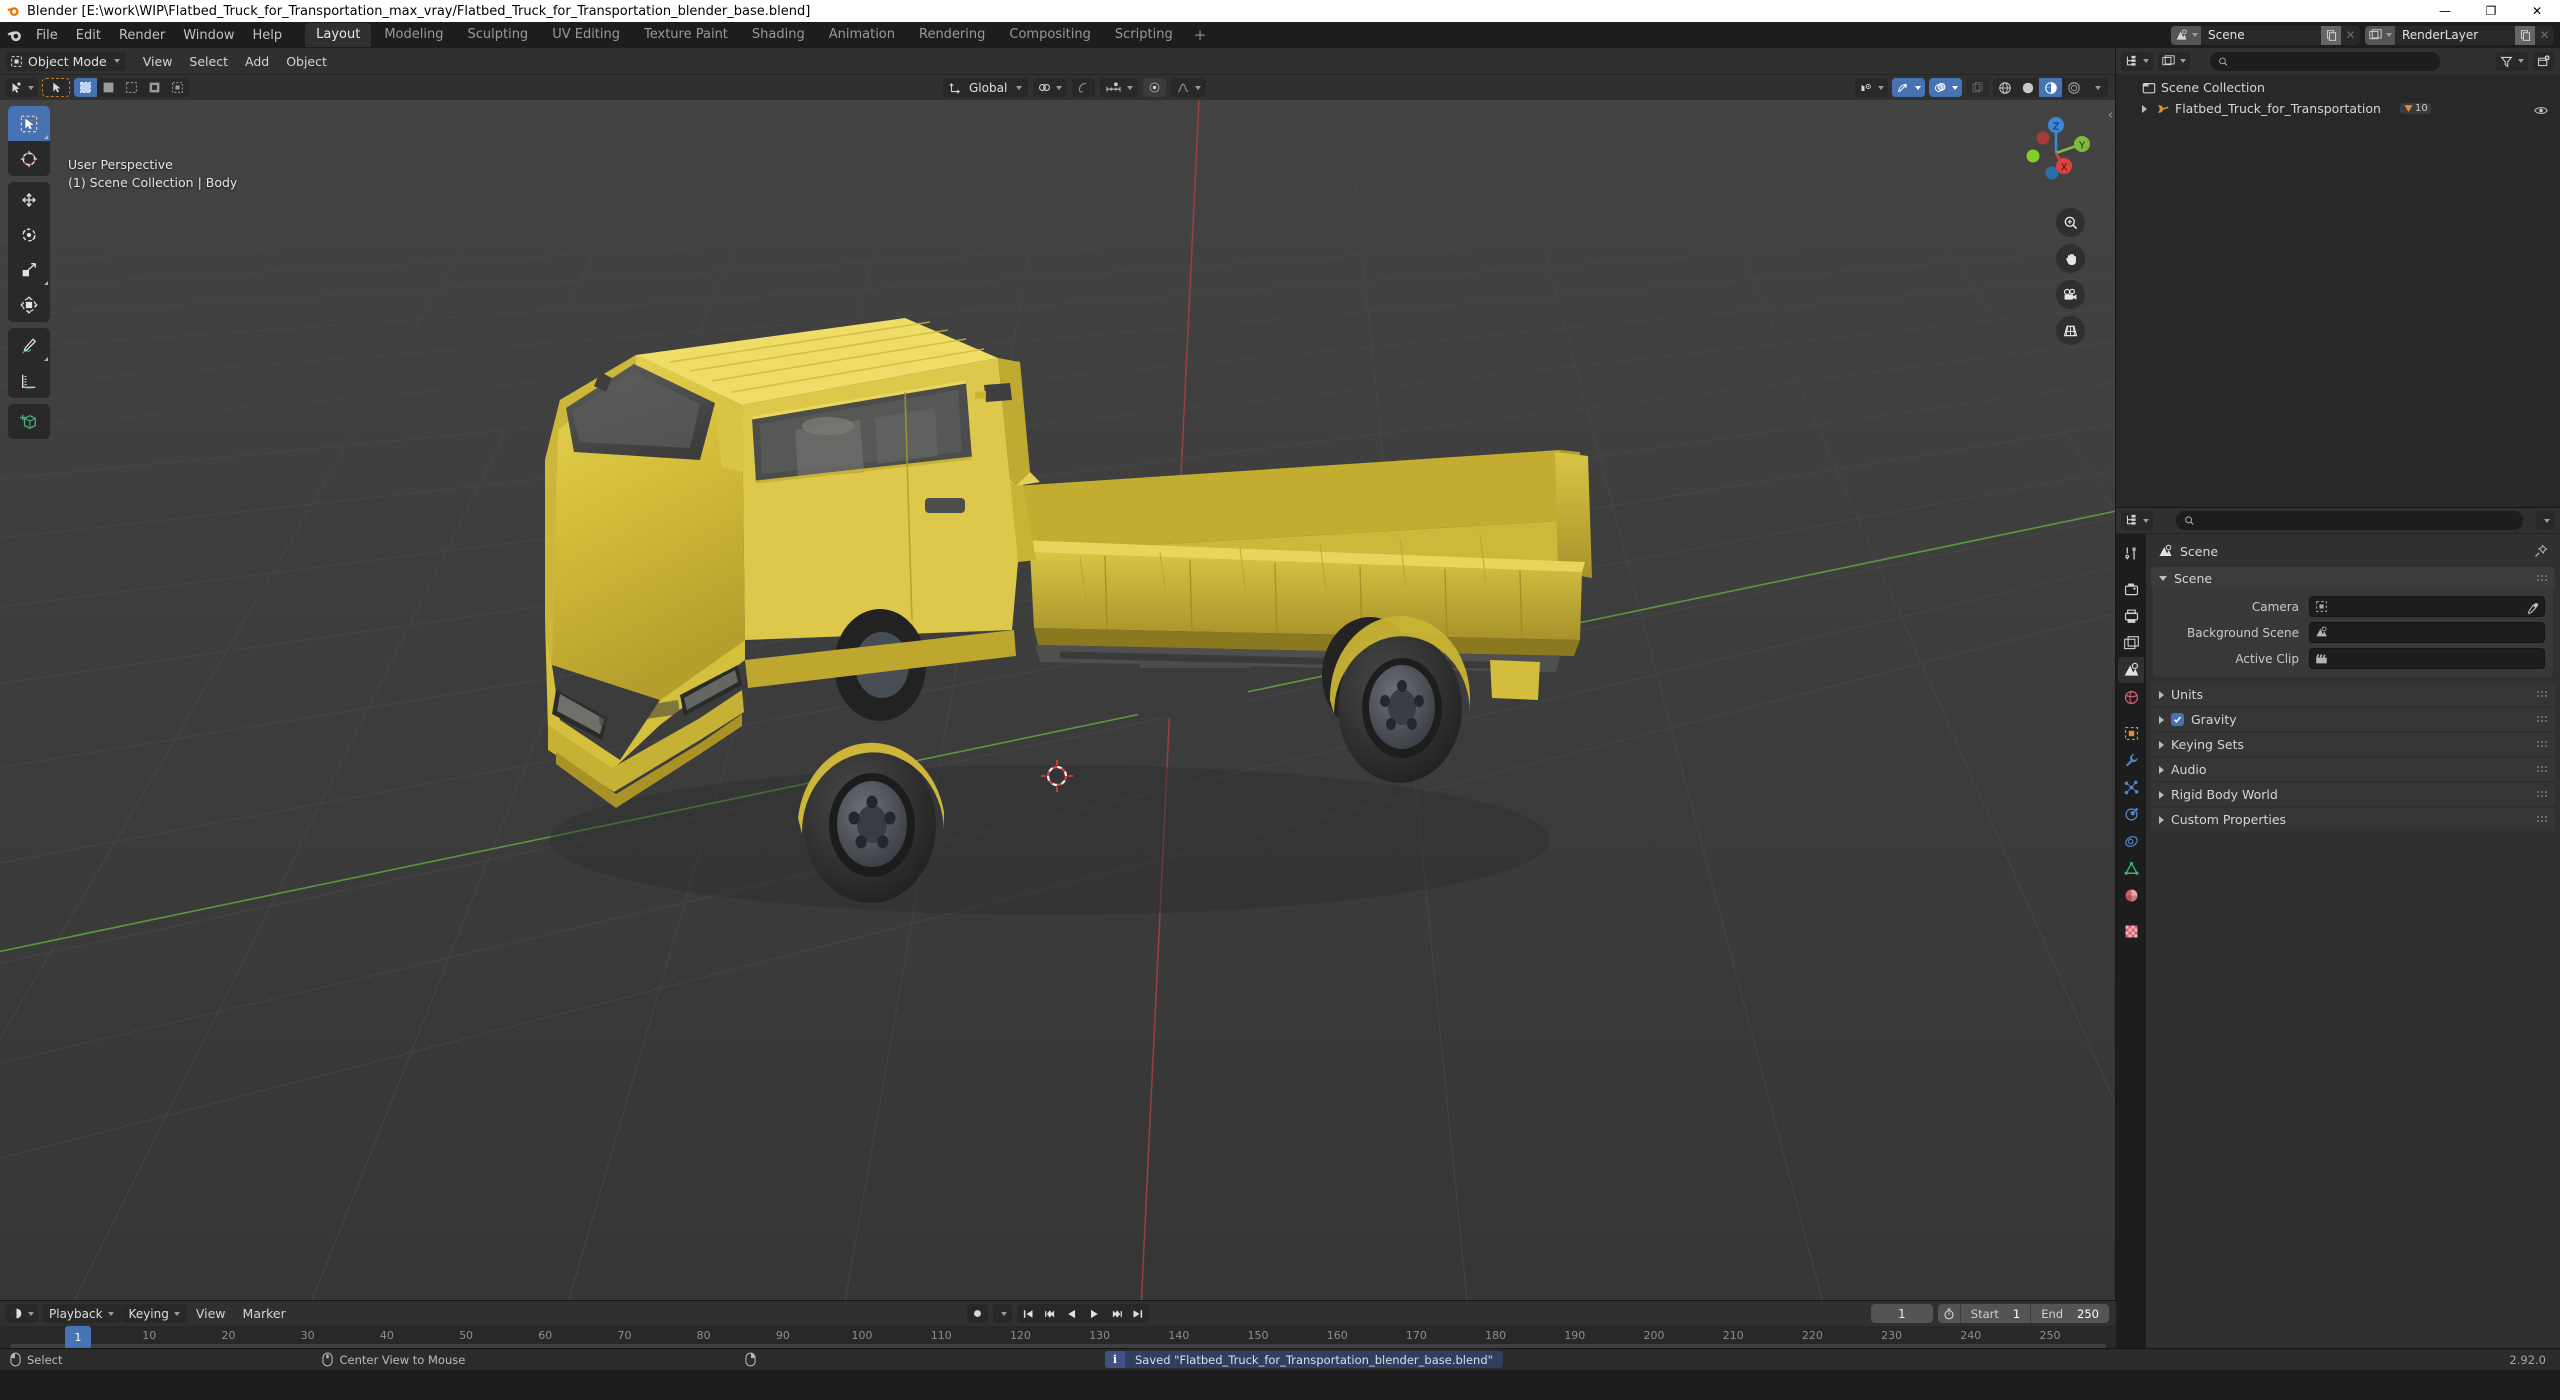  Describe the element at coordinates (2144, 108) in the screenshot. I see `disclosure-triangle-truck` at that location.